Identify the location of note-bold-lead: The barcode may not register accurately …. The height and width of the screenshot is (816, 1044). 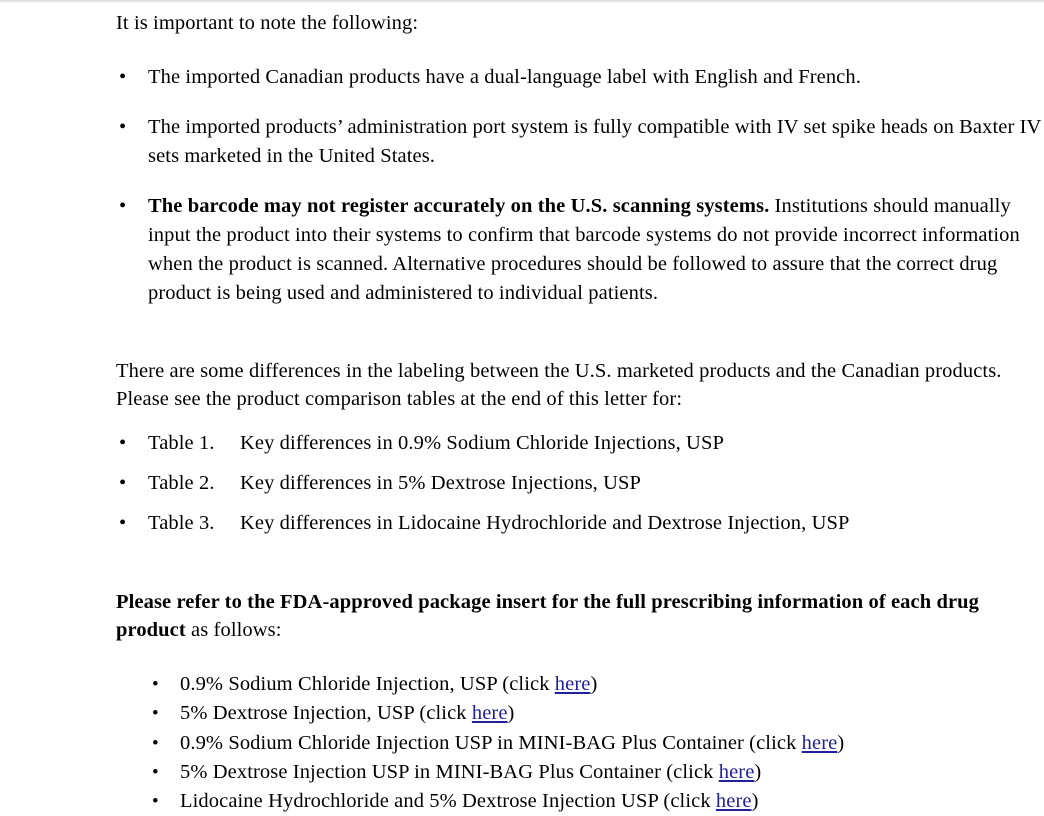
(459, 206).